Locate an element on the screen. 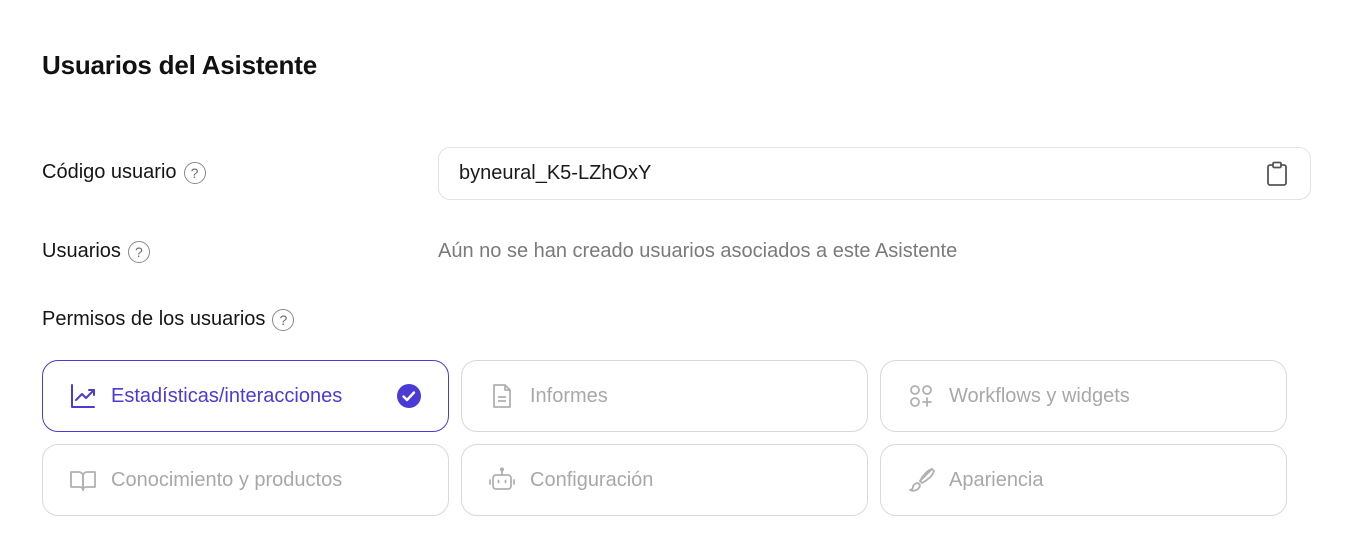 The width and height of the screenshot is (1347, 555). user-code-value: byneural_K5-LZhOxY is located at coordinates (555, 173).